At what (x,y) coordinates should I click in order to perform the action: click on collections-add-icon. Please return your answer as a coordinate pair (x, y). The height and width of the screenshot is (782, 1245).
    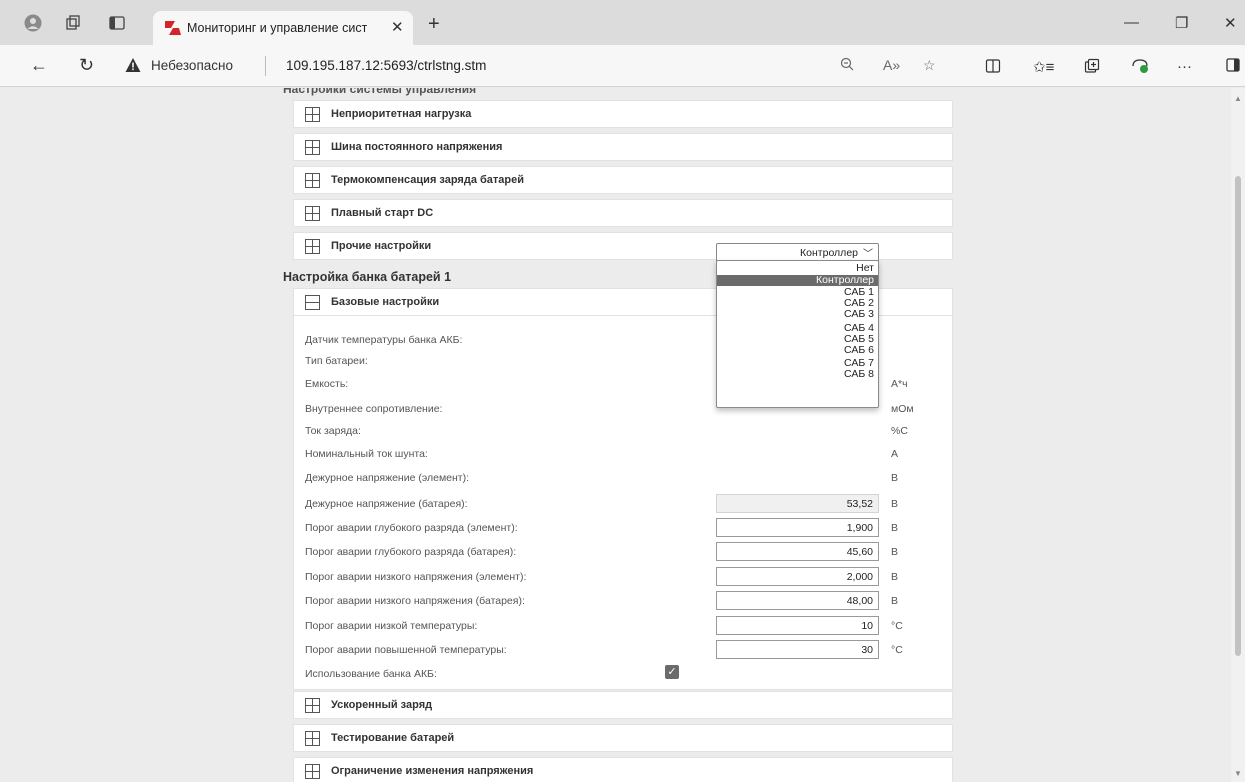
    Looking at the image, I should click on (1092, 68).